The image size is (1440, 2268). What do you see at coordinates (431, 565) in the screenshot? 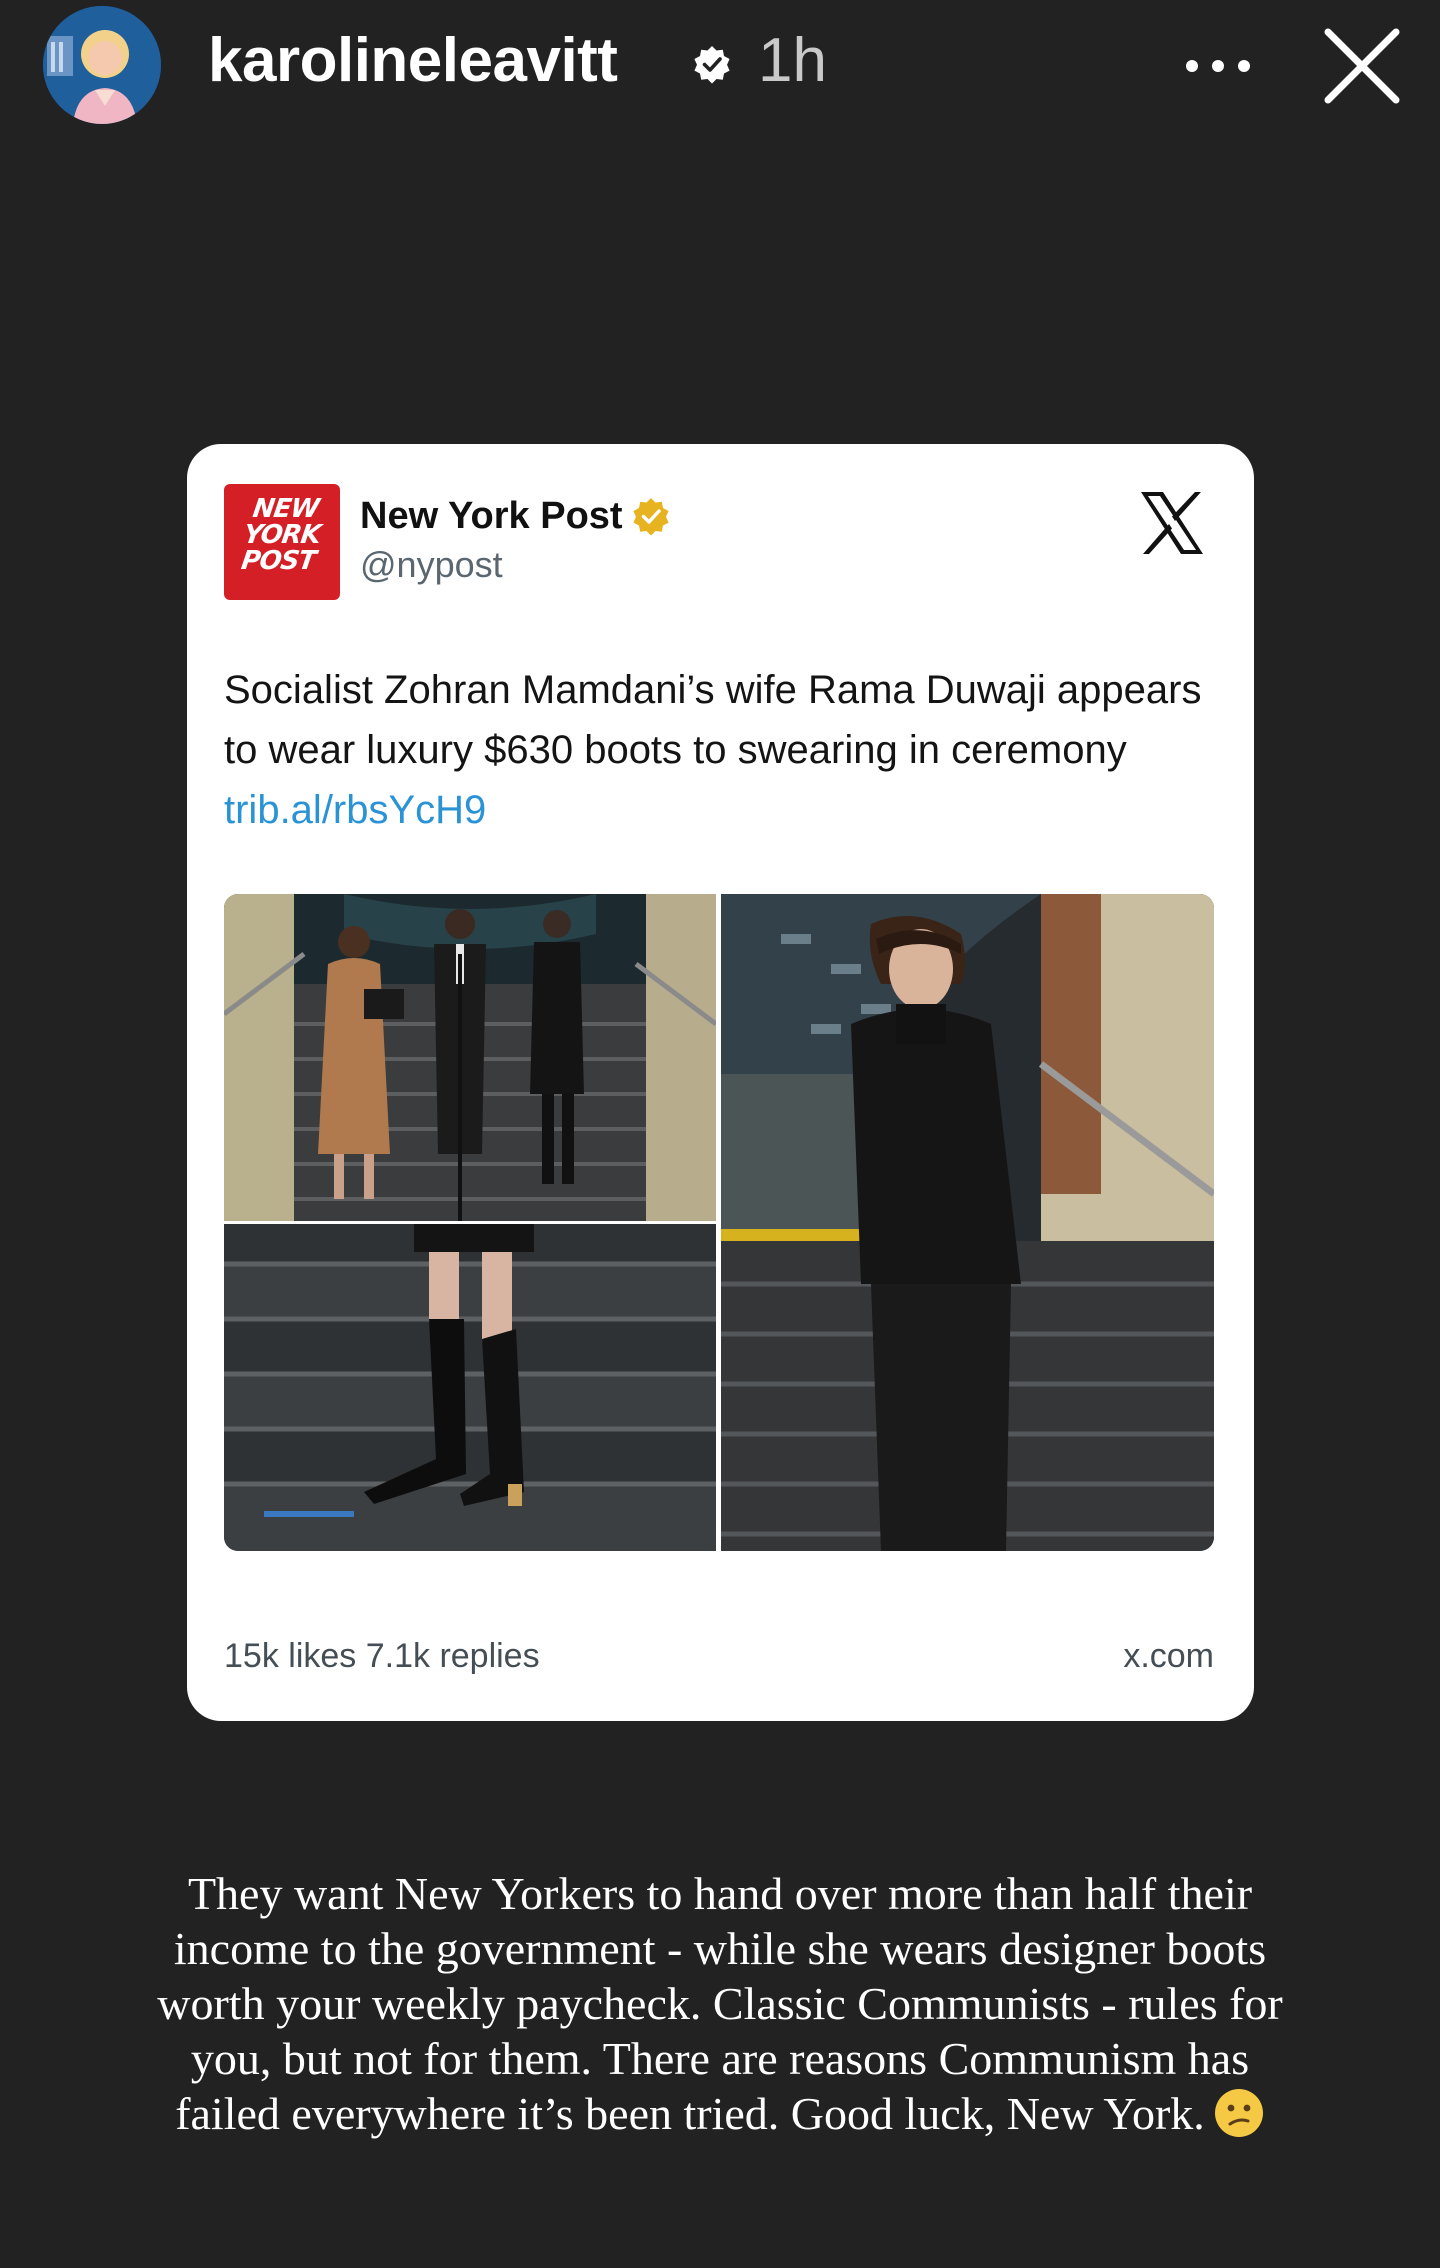
I see `account-handle: @nypost` at bounding box center [431, 565].